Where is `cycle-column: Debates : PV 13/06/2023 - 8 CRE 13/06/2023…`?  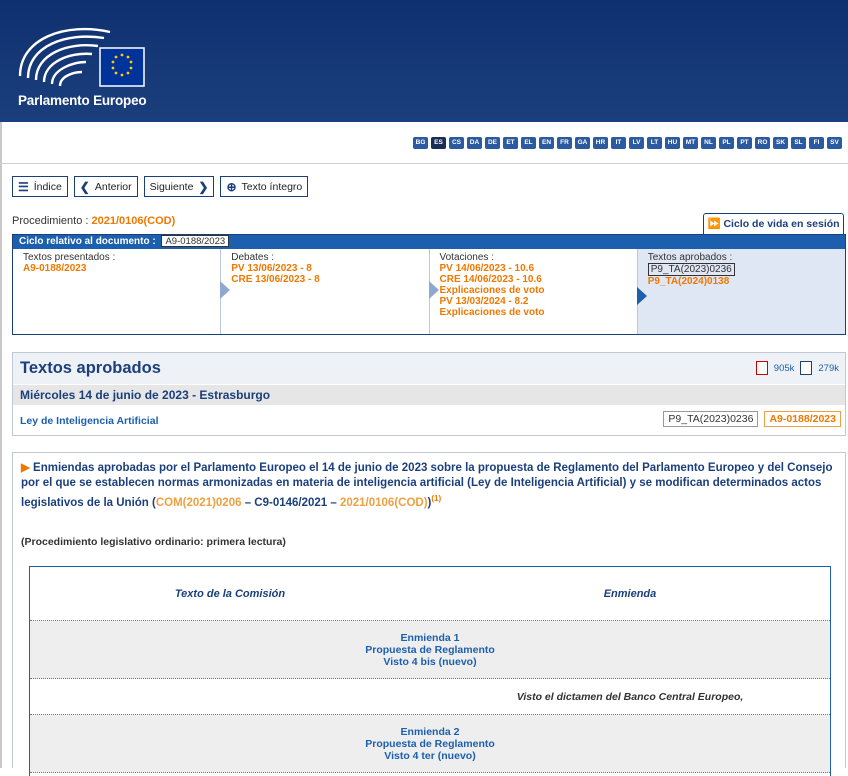 cycle-column: Debates : PV 13/06/2023 - 8 CRE 13/06/2023… is located at coordinates (325, 291).